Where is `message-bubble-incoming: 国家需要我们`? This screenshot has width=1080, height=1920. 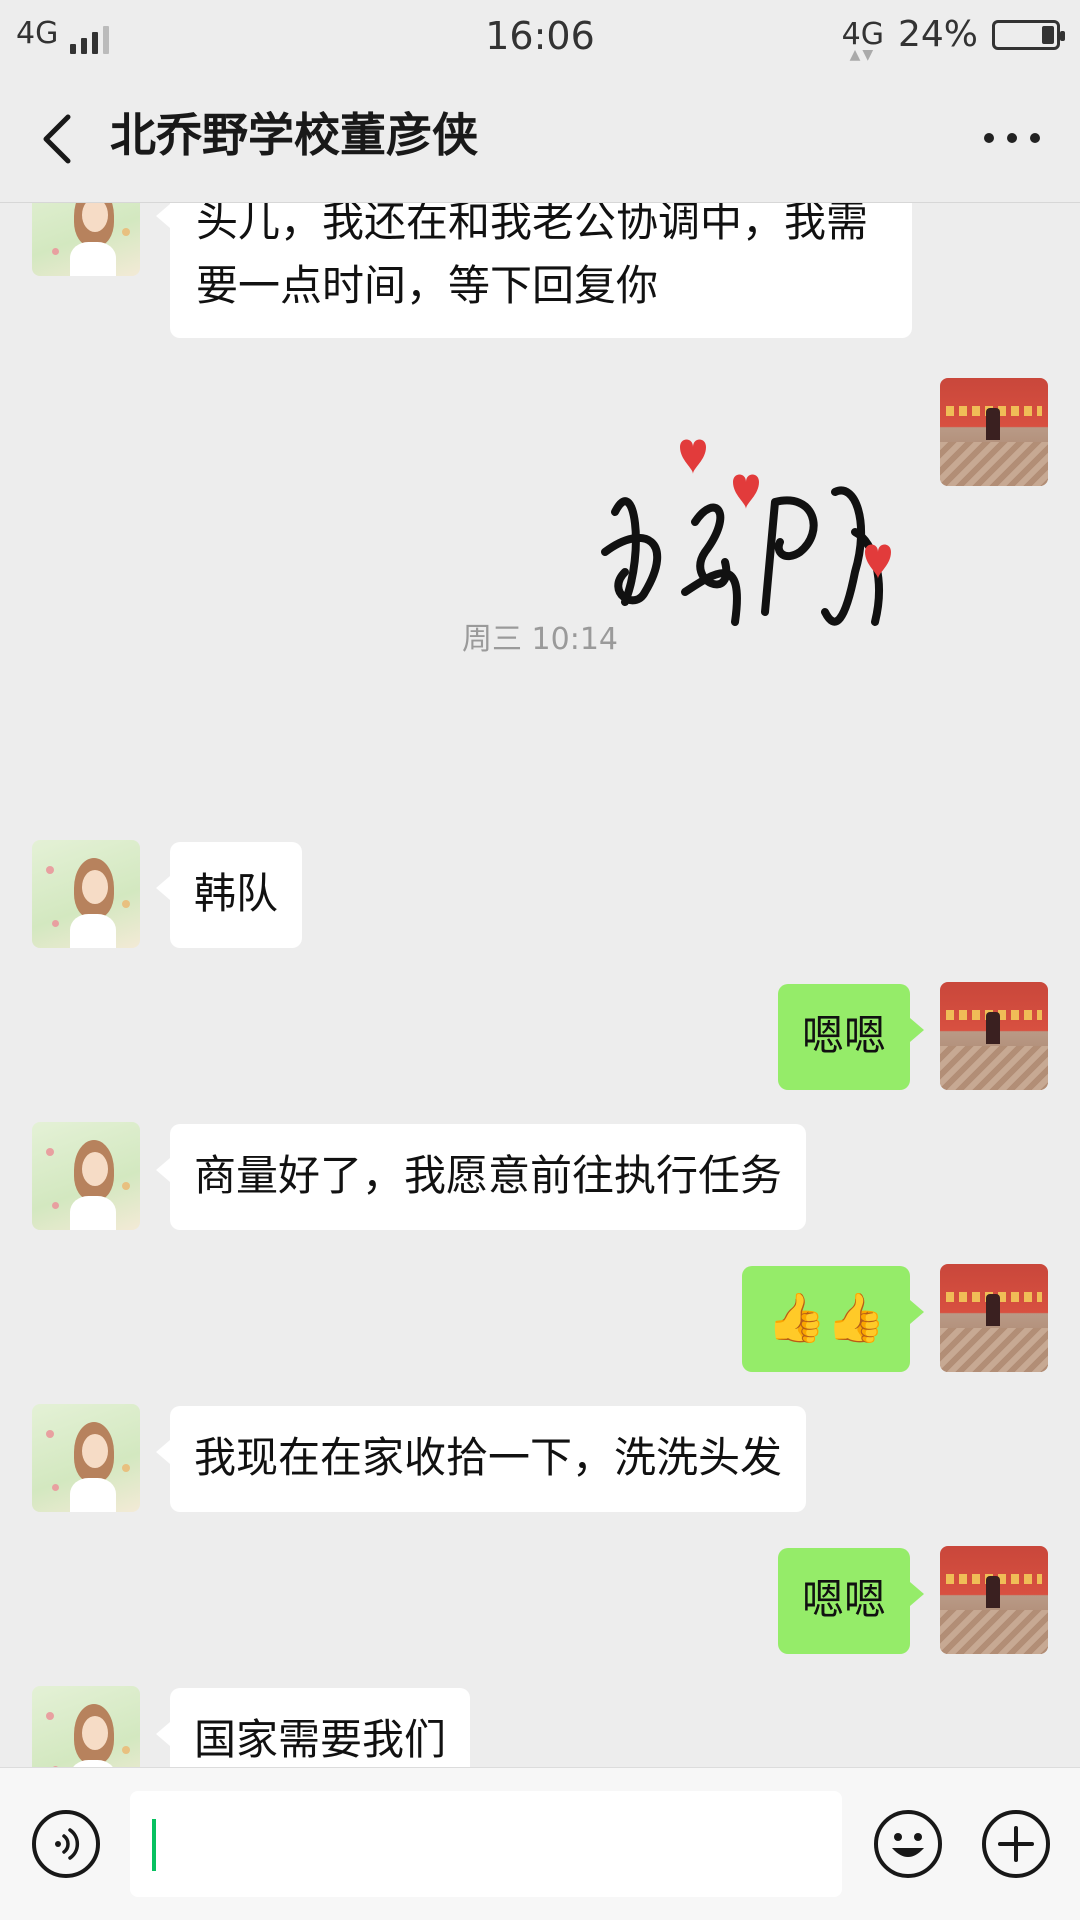 message-bubble-incoming: 国家需要我们 is located at coordinates (313, 1727).